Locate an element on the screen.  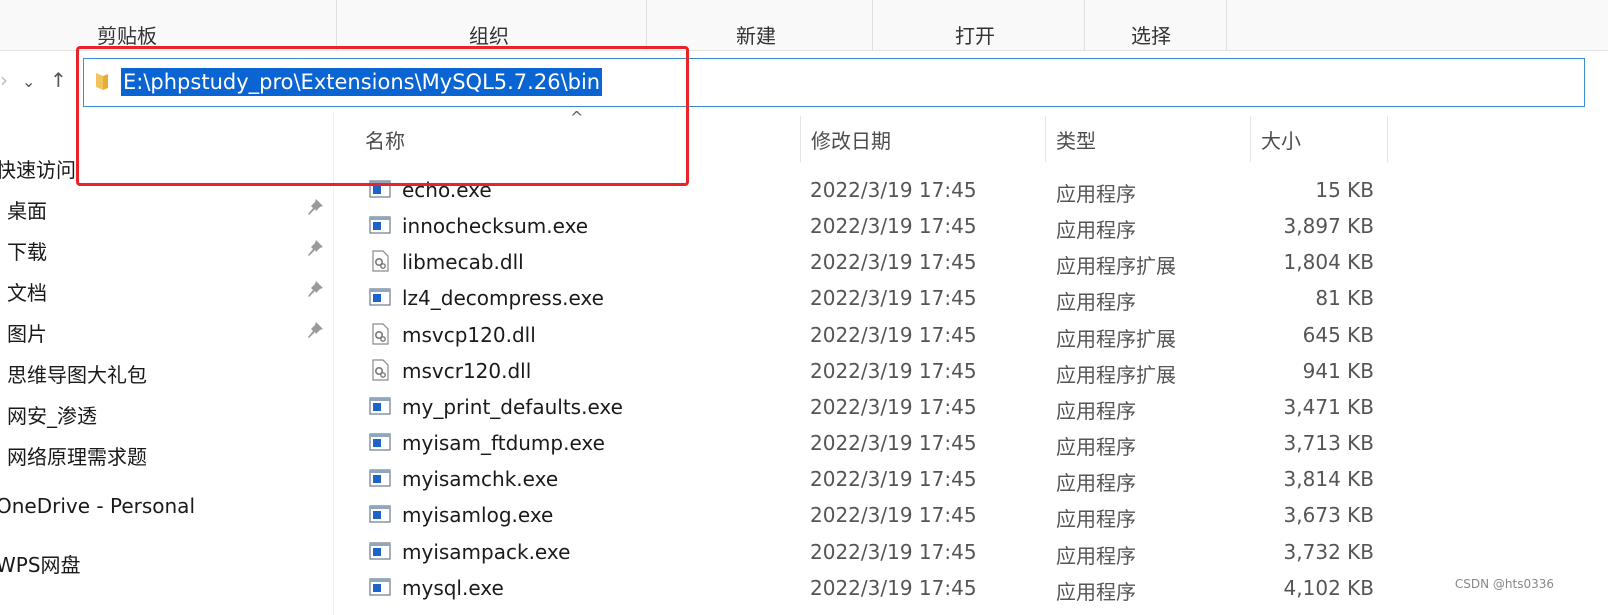
ribbon: 剪贴板 组织 新建 打开 选择 is located at coordinates (804, 25).